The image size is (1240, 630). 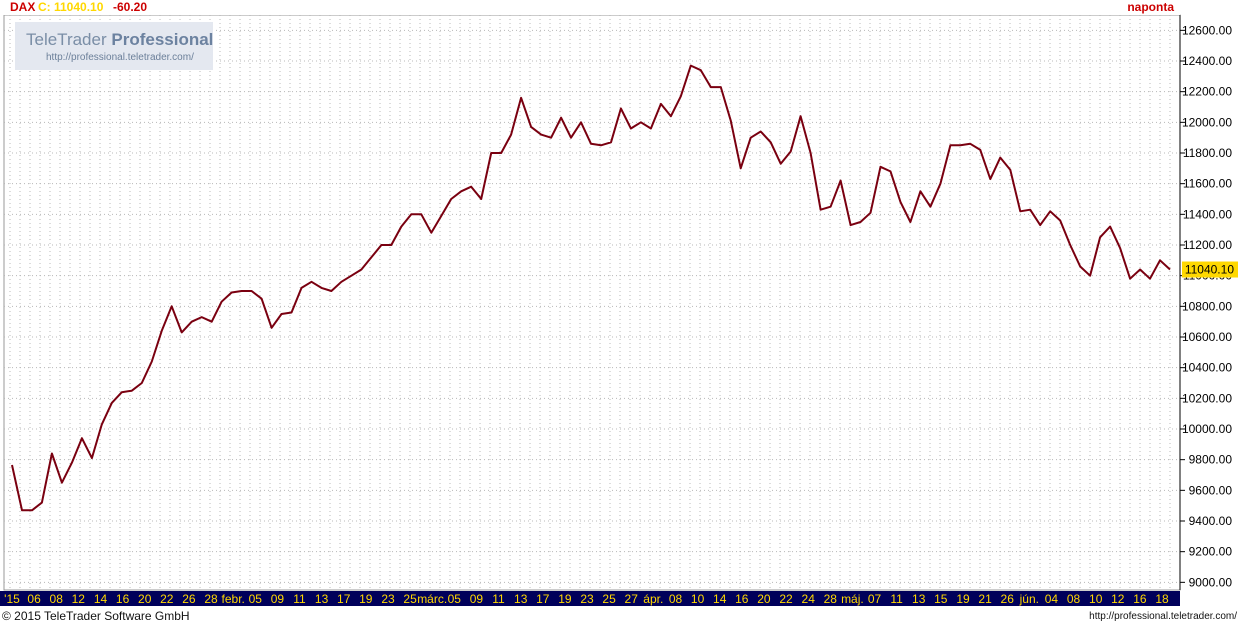 I want to click on y-tick-label: 10200.00, so click(x=1207, y=398).